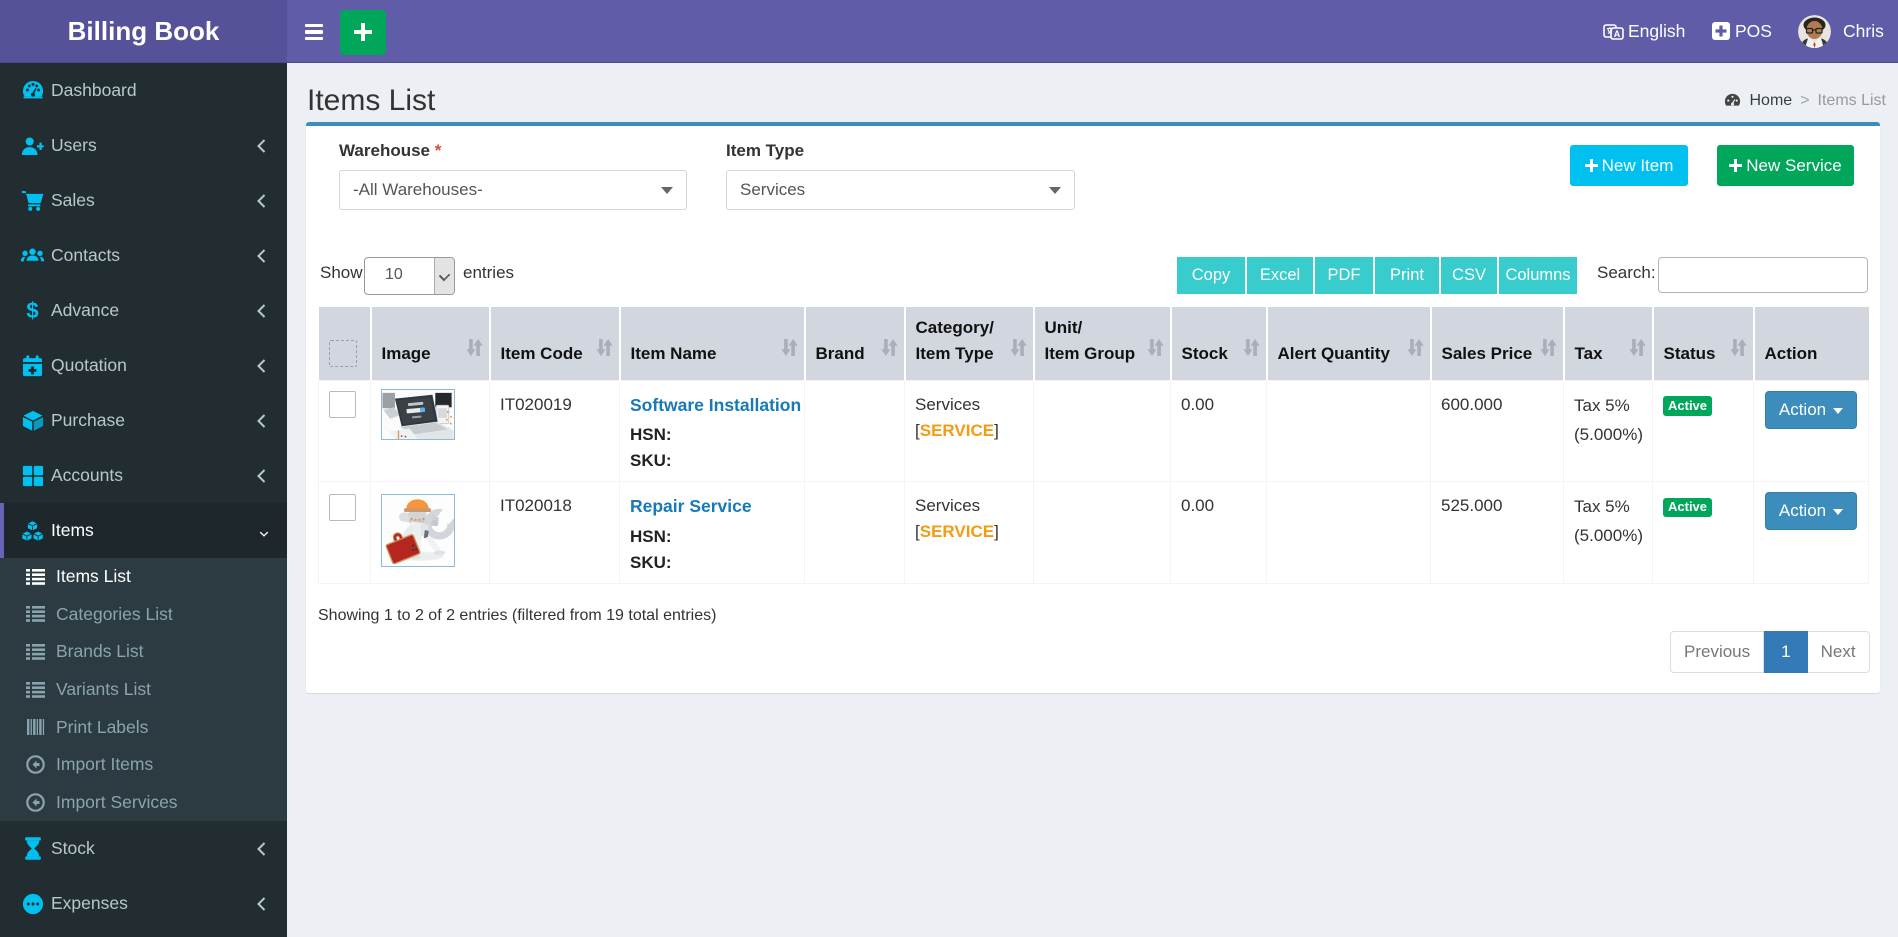  I want to click on svg-text: A, so click(1617, 34).